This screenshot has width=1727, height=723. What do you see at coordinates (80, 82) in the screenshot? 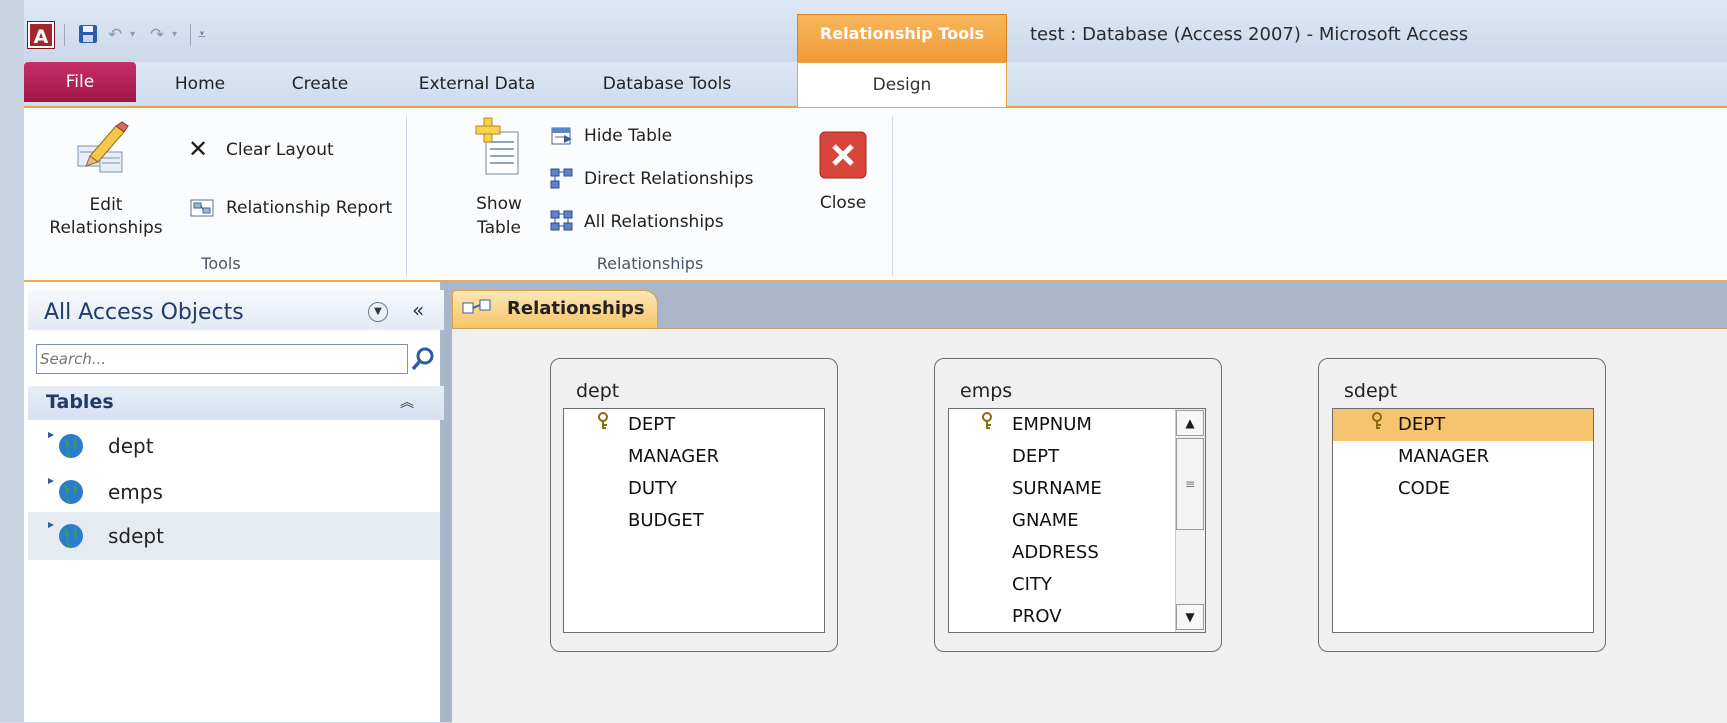
I see `tab-file: File` at bounding box center [80, 82].